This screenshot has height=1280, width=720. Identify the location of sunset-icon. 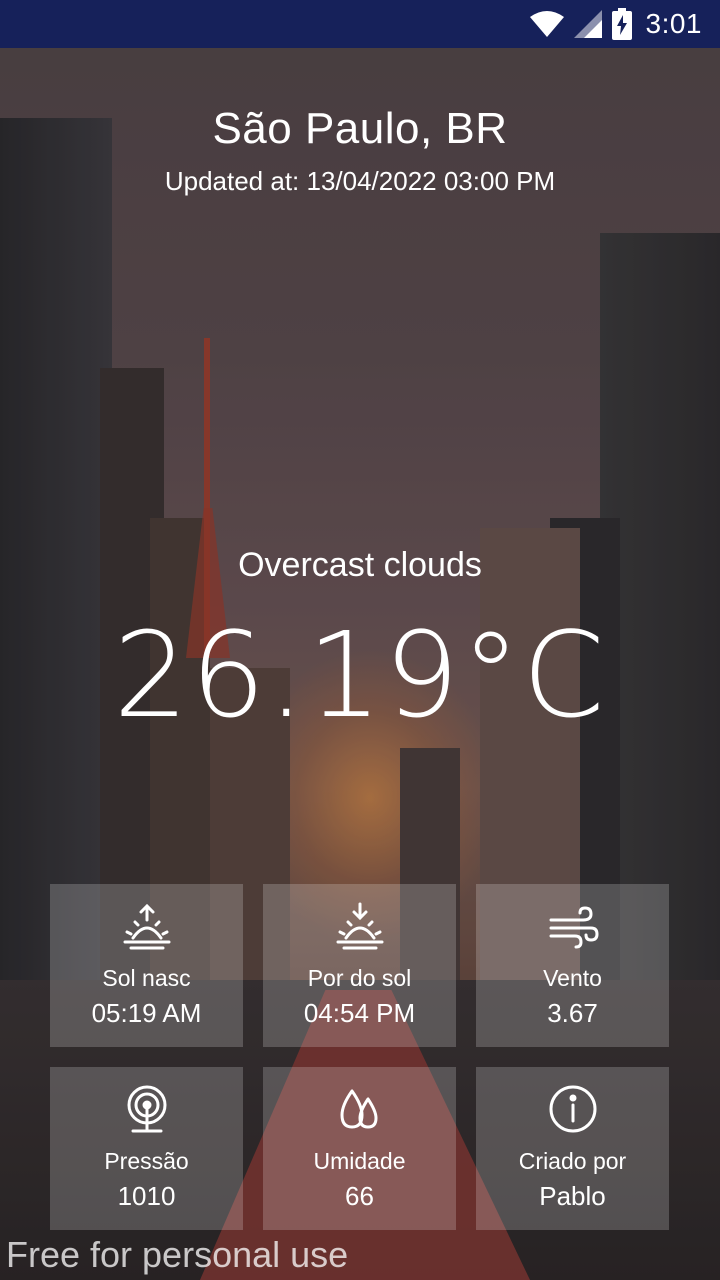
(360, 928).